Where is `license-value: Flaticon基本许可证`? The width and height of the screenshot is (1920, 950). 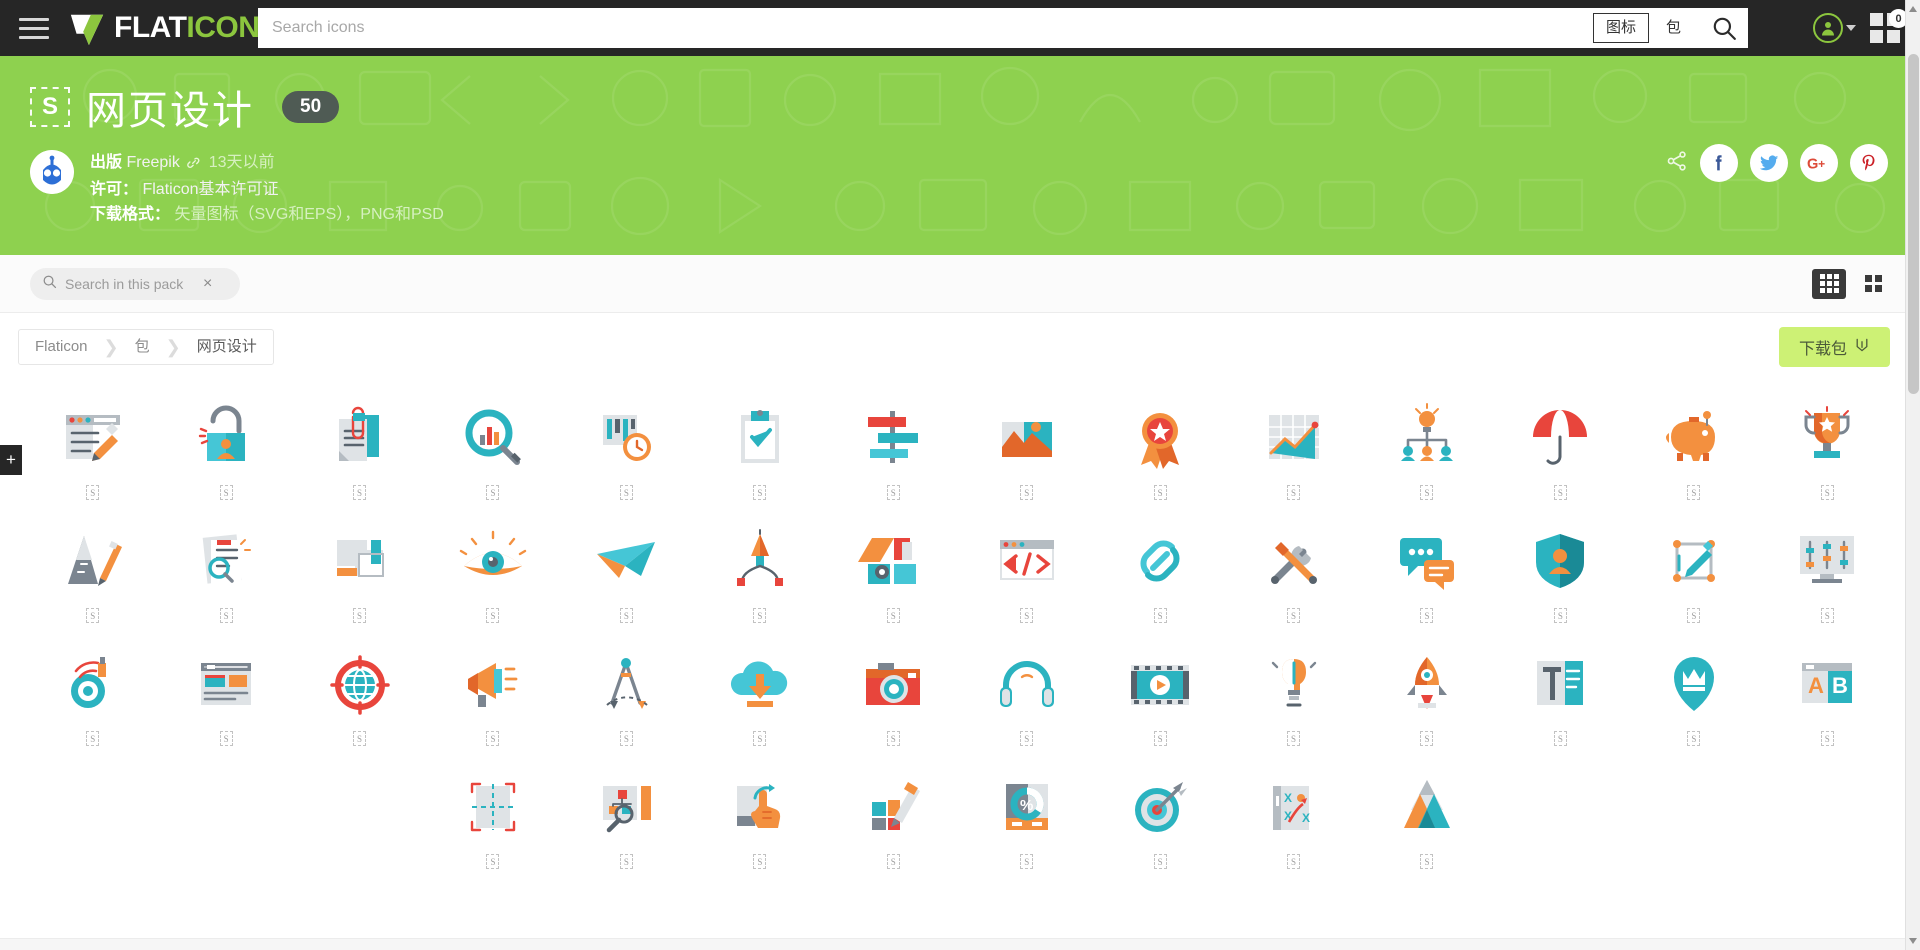 license-value: Flaticon基本许可证 is located at coordinates (210, 189).